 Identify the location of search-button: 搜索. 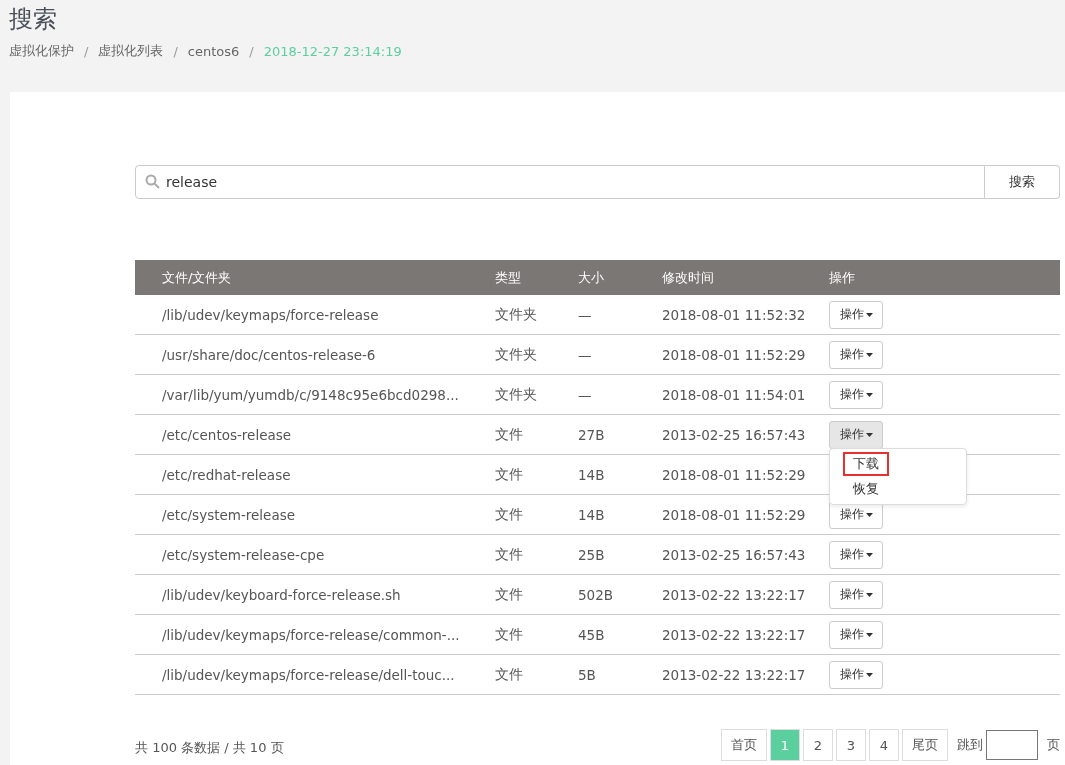
(1022, 182).